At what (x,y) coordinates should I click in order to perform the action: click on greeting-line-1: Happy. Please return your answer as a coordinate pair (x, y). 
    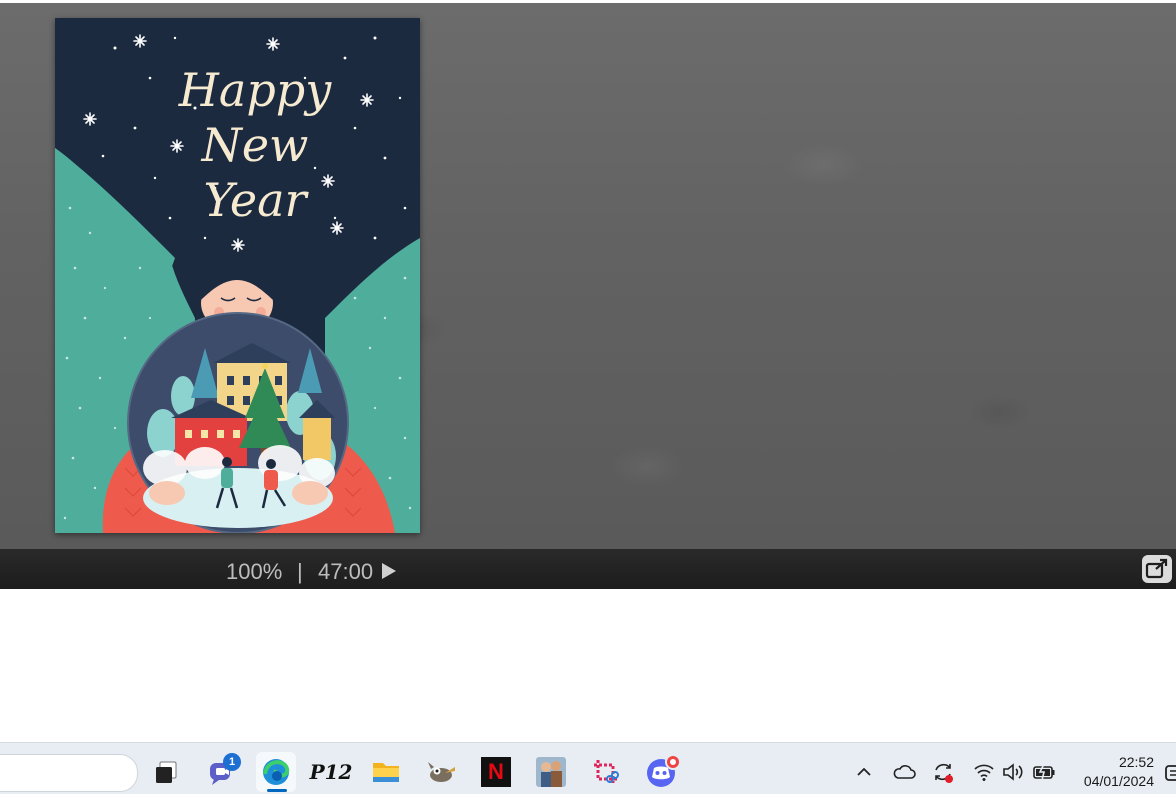
    Looking at the image, I should click on (255, 90).